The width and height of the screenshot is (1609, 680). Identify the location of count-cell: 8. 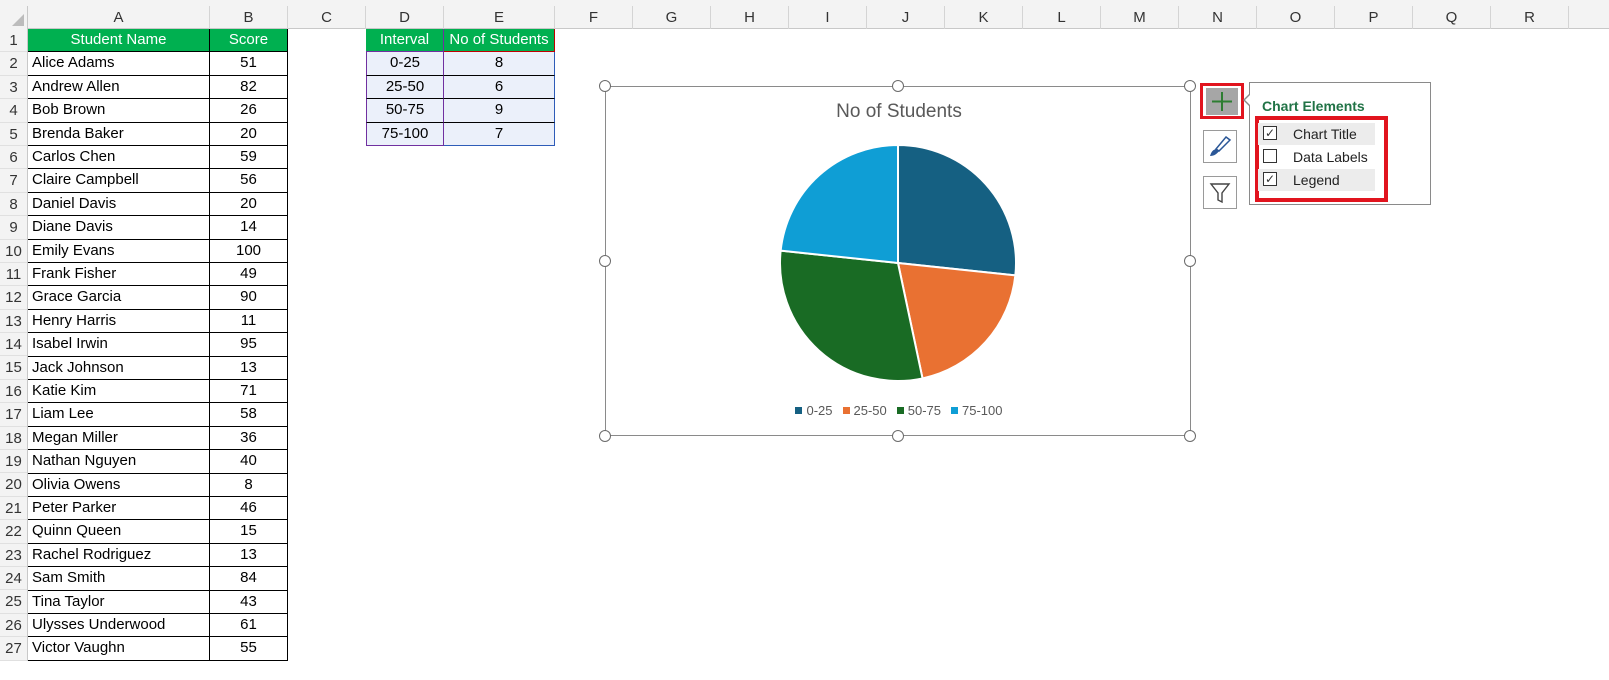
(499, 64).